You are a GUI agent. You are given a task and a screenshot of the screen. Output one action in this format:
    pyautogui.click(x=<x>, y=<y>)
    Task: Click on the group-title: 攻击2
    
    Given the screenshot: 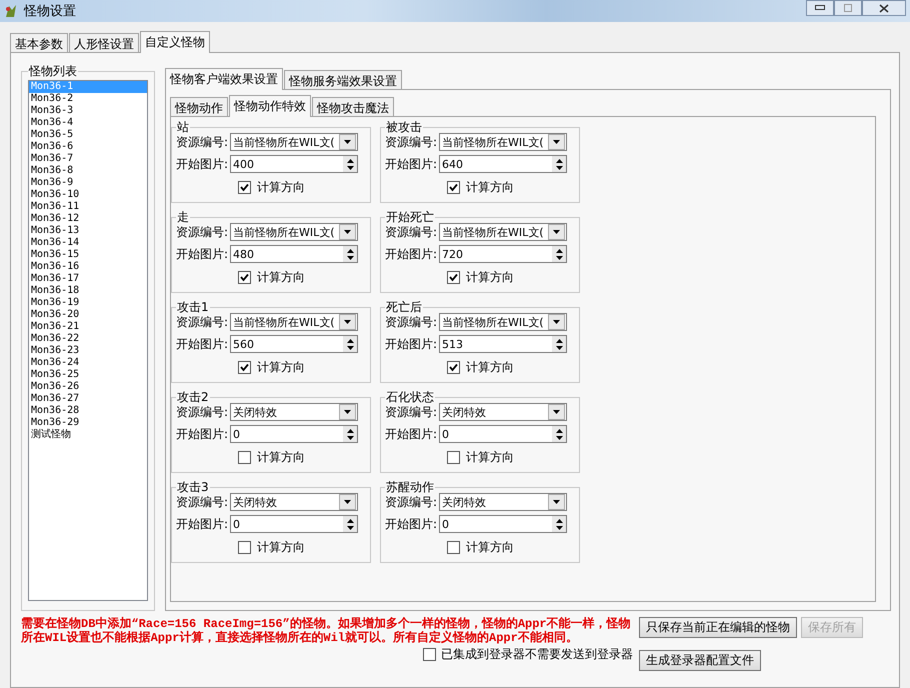 What is the action you would take?
    pyautogui.click(x=193, y=397)
    